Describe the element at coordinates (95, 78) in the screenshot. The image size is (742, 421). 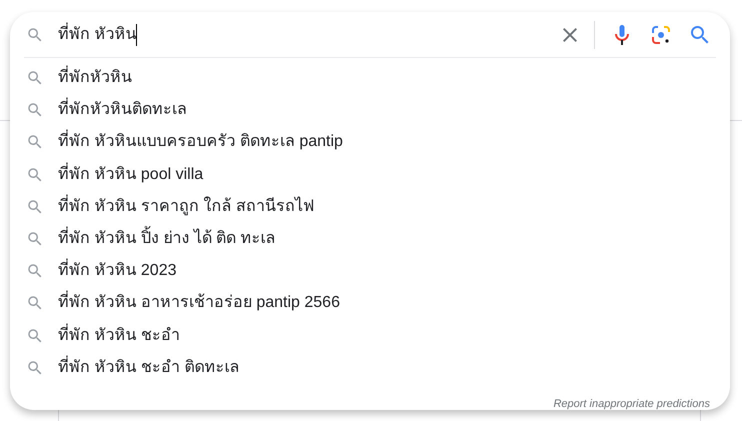
I see `suggestion-item: ที่พักหัวหิน` at that location.